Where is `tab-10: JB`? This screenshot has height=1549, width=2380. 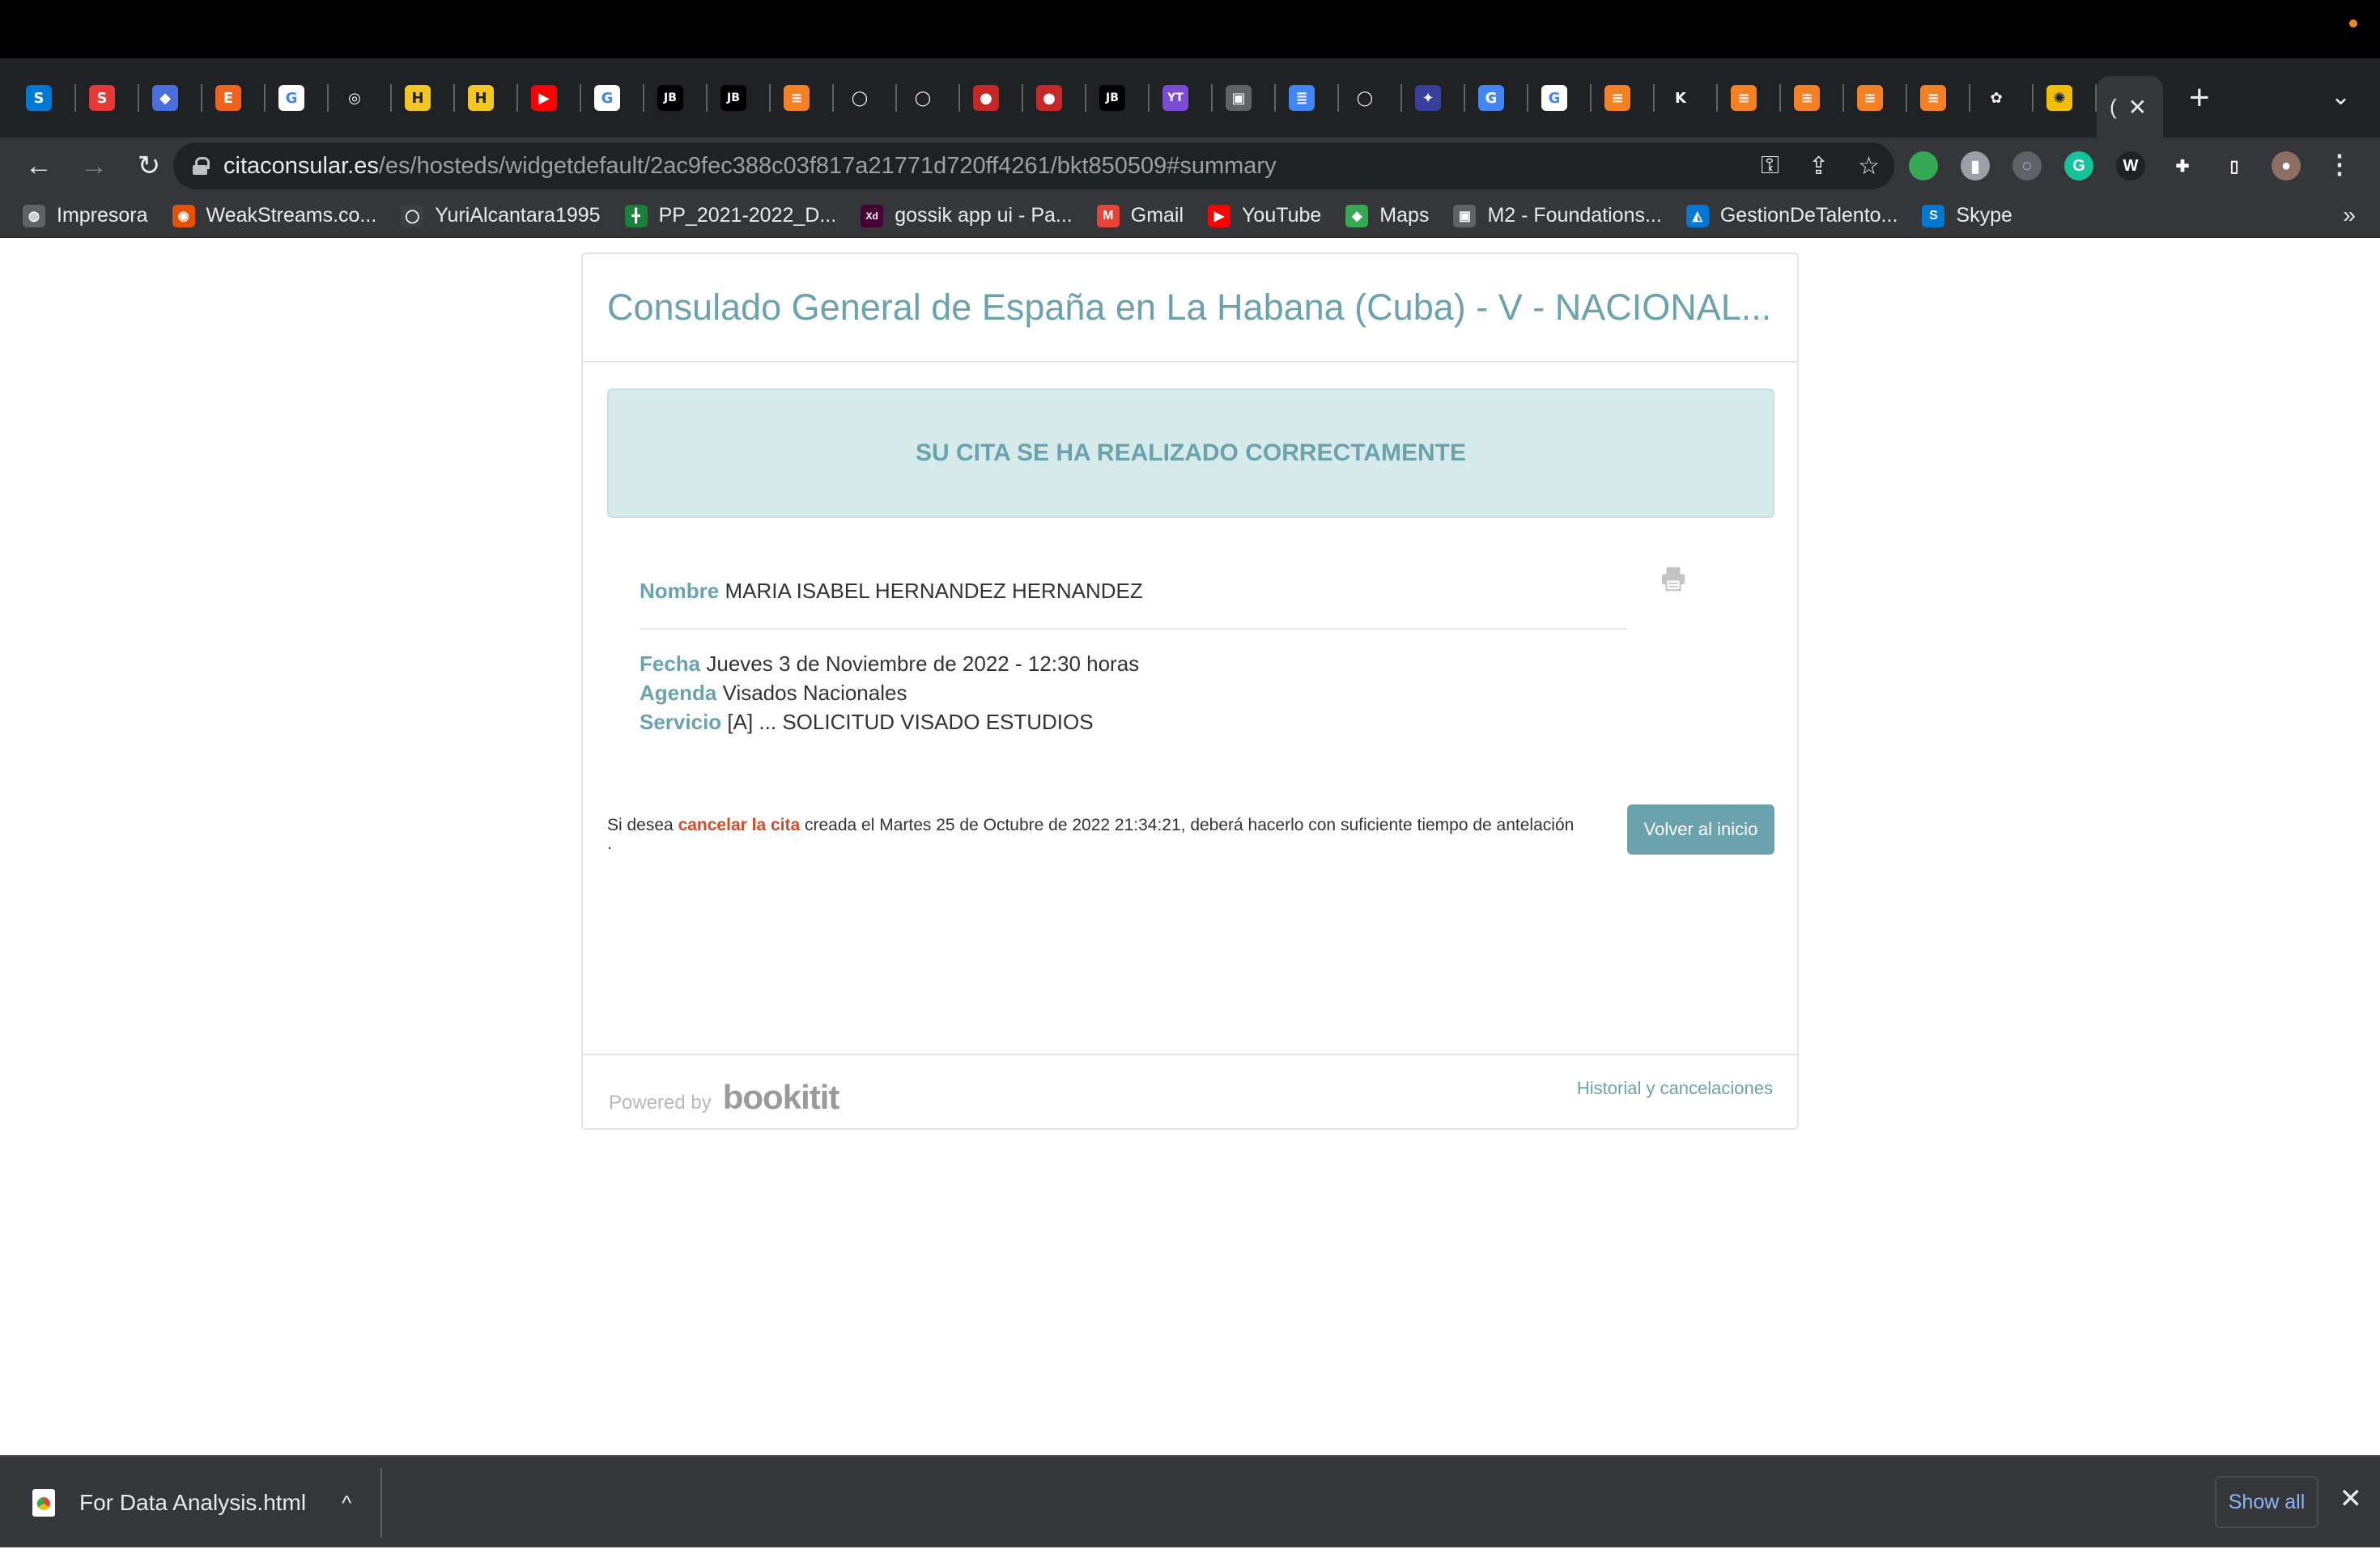 tab-10: JB is located at coordinates (676, 98).